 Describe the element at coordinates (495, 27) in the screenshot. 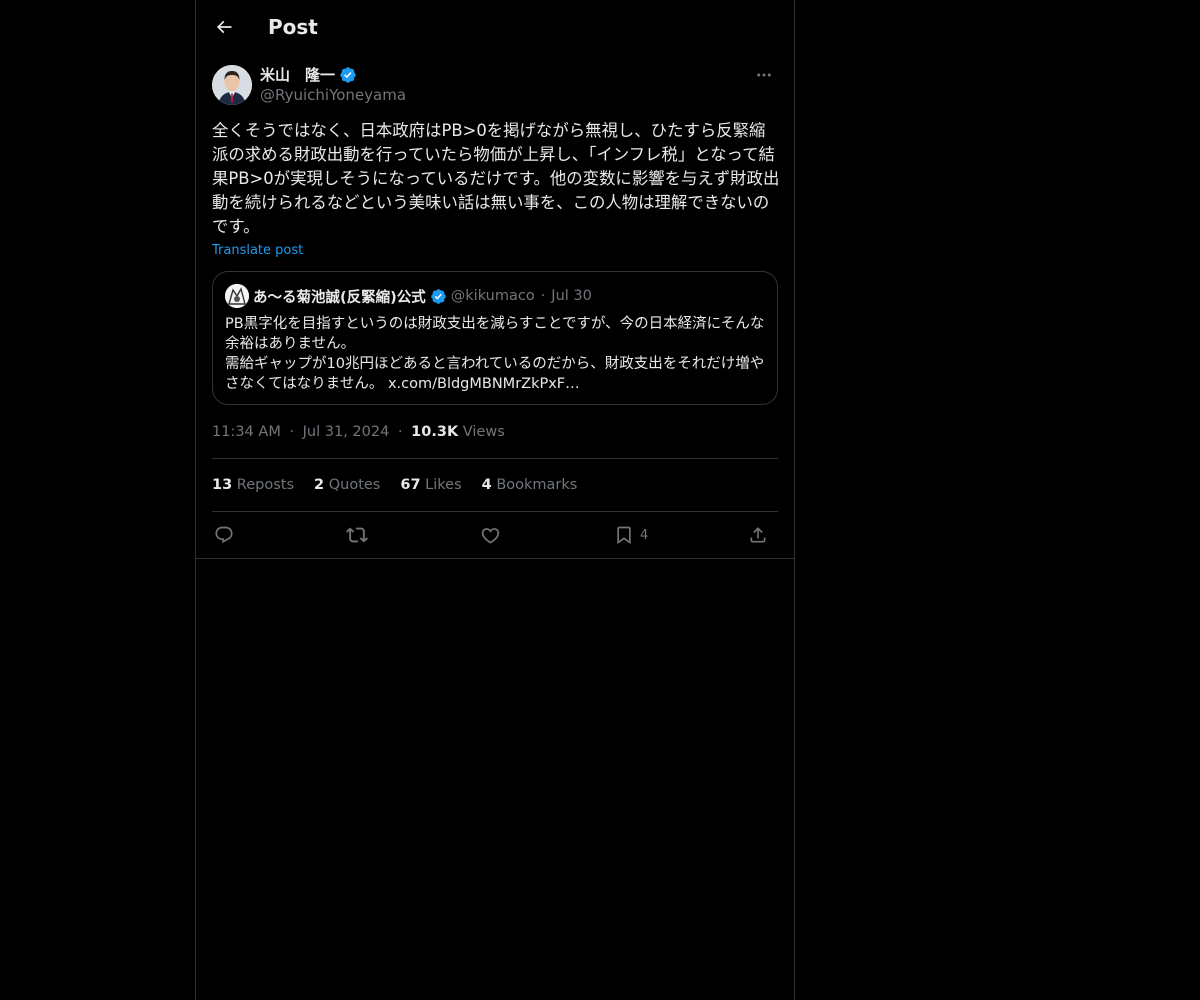

I see `header: Post` at that location.